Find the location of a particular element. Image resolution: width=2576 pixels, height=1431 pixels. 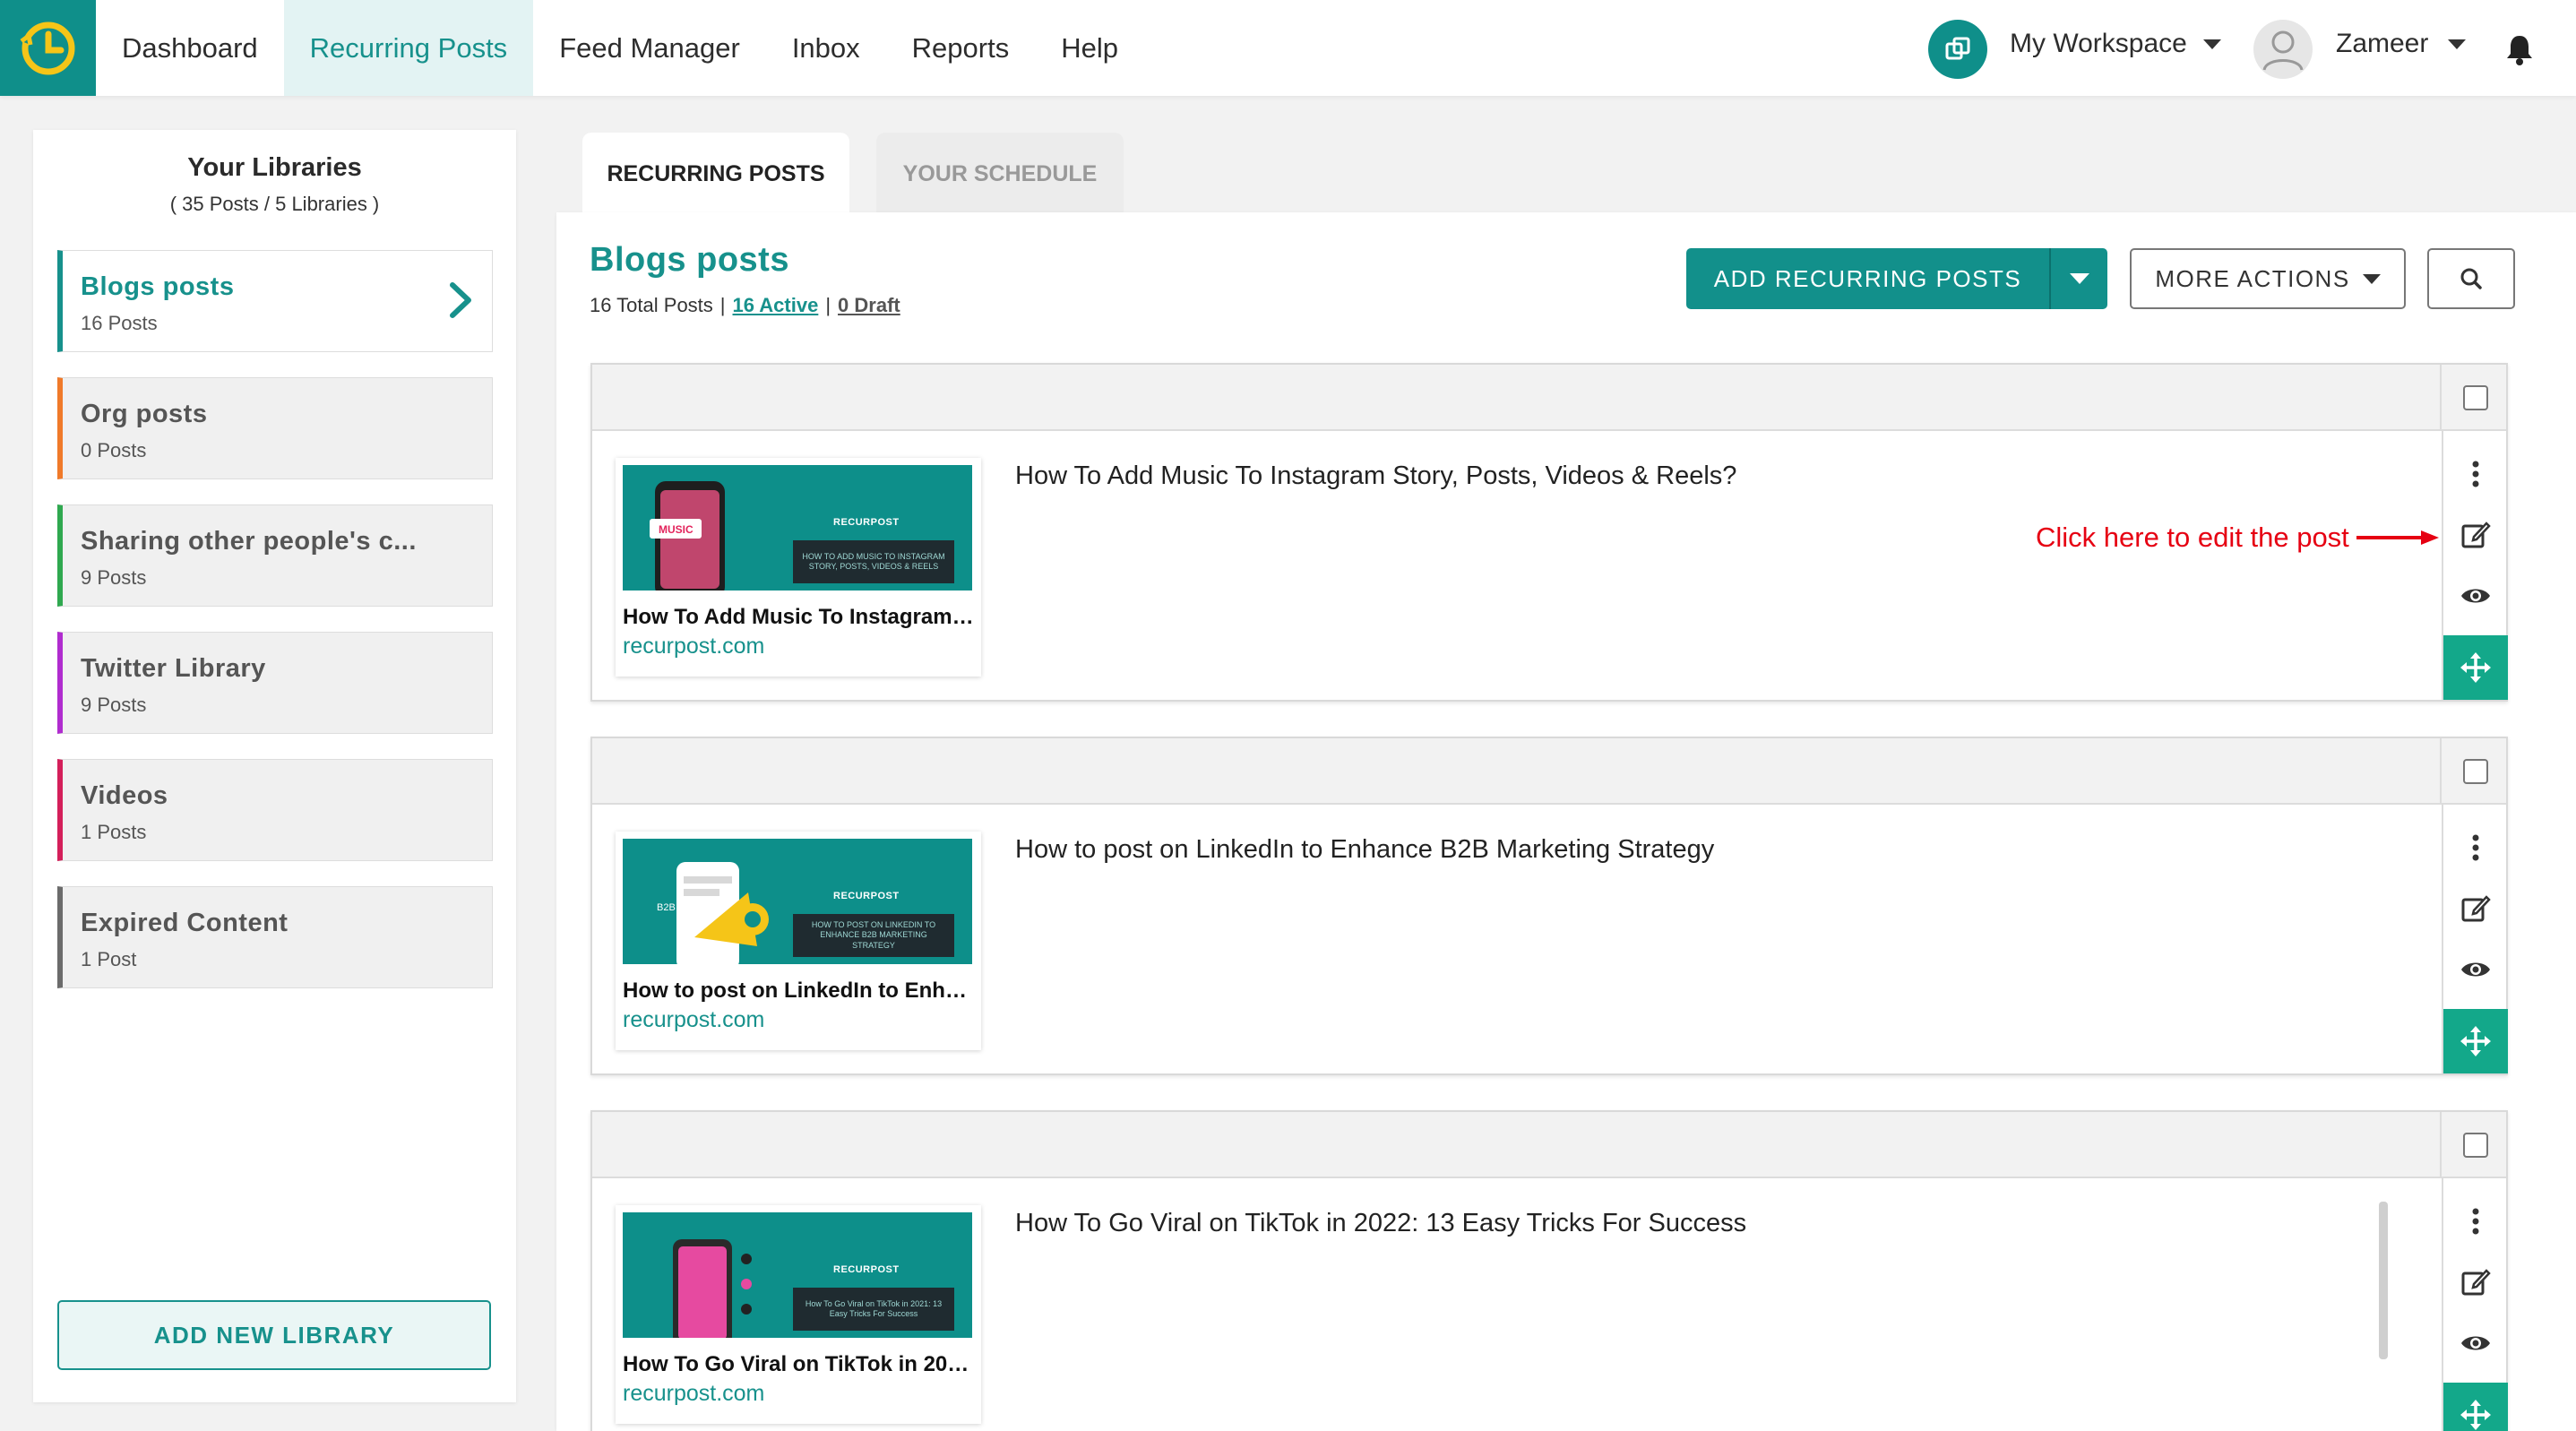

library-item-org-posts: Org posts 0 Posts is located at coordinates (275, 428).